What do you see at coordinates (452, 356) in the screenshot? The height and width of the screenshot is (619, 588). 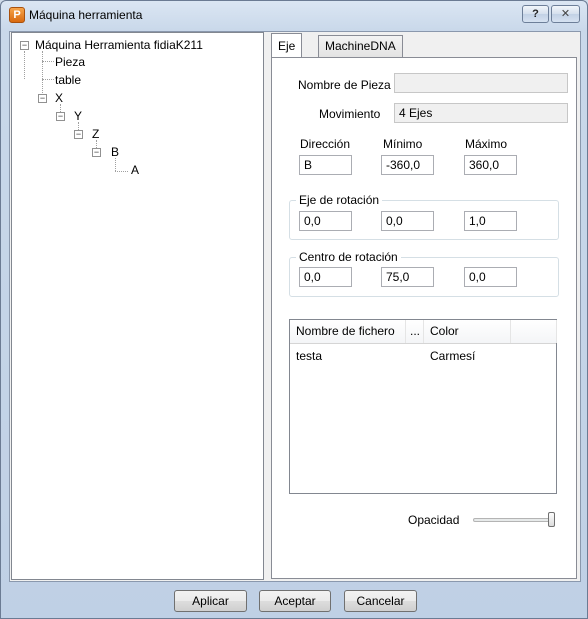 I see `file-row-color: Carmesí` at bounding box center [452, 356].